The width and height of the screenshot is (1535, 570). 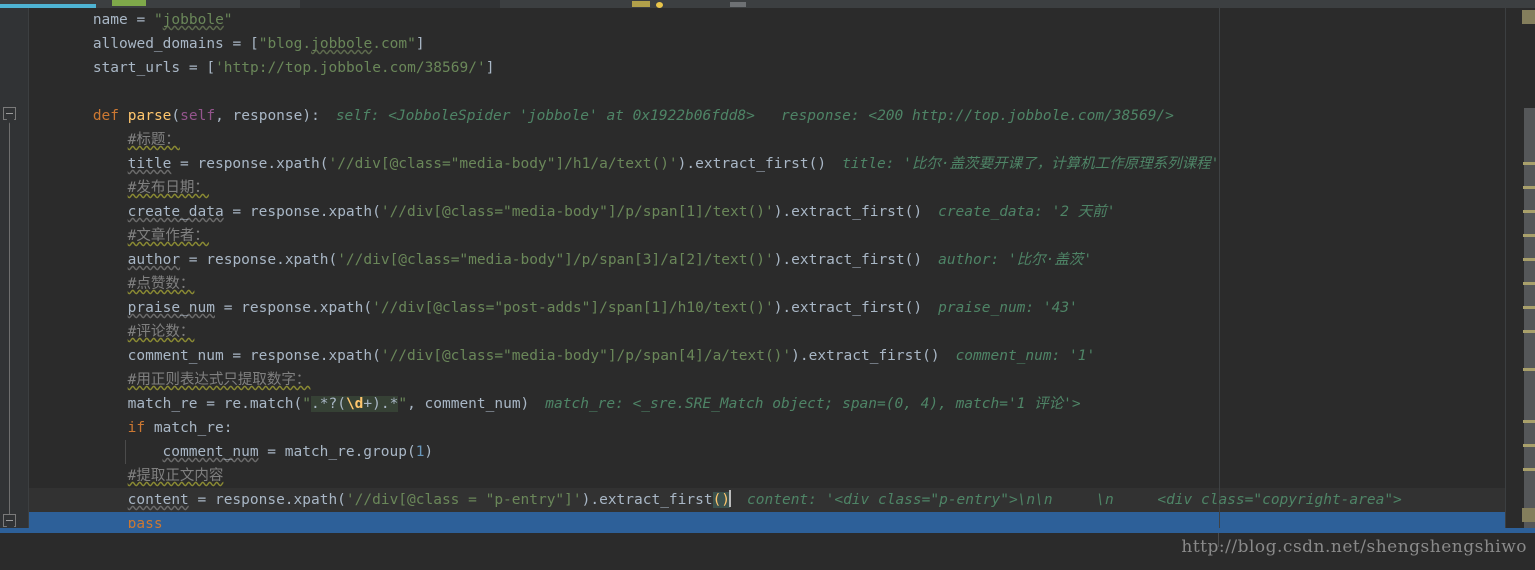 I want to click on code-line: allowed_domains = ["blog.jobbole.com"], so click(x=227, y=44).